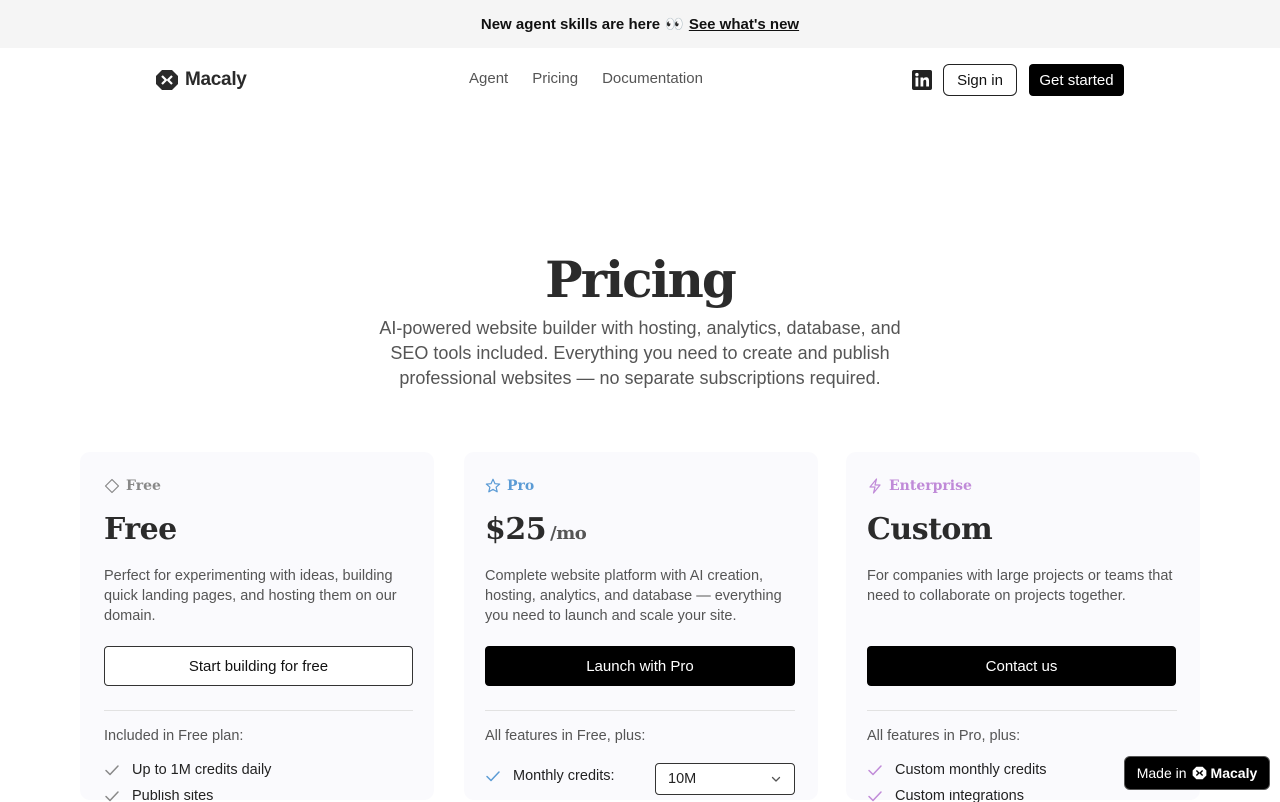 Image resolution: width=1280 pixels, height=802 pixels. I want to click on plan-tag-label: Pro, so click(521, 486).